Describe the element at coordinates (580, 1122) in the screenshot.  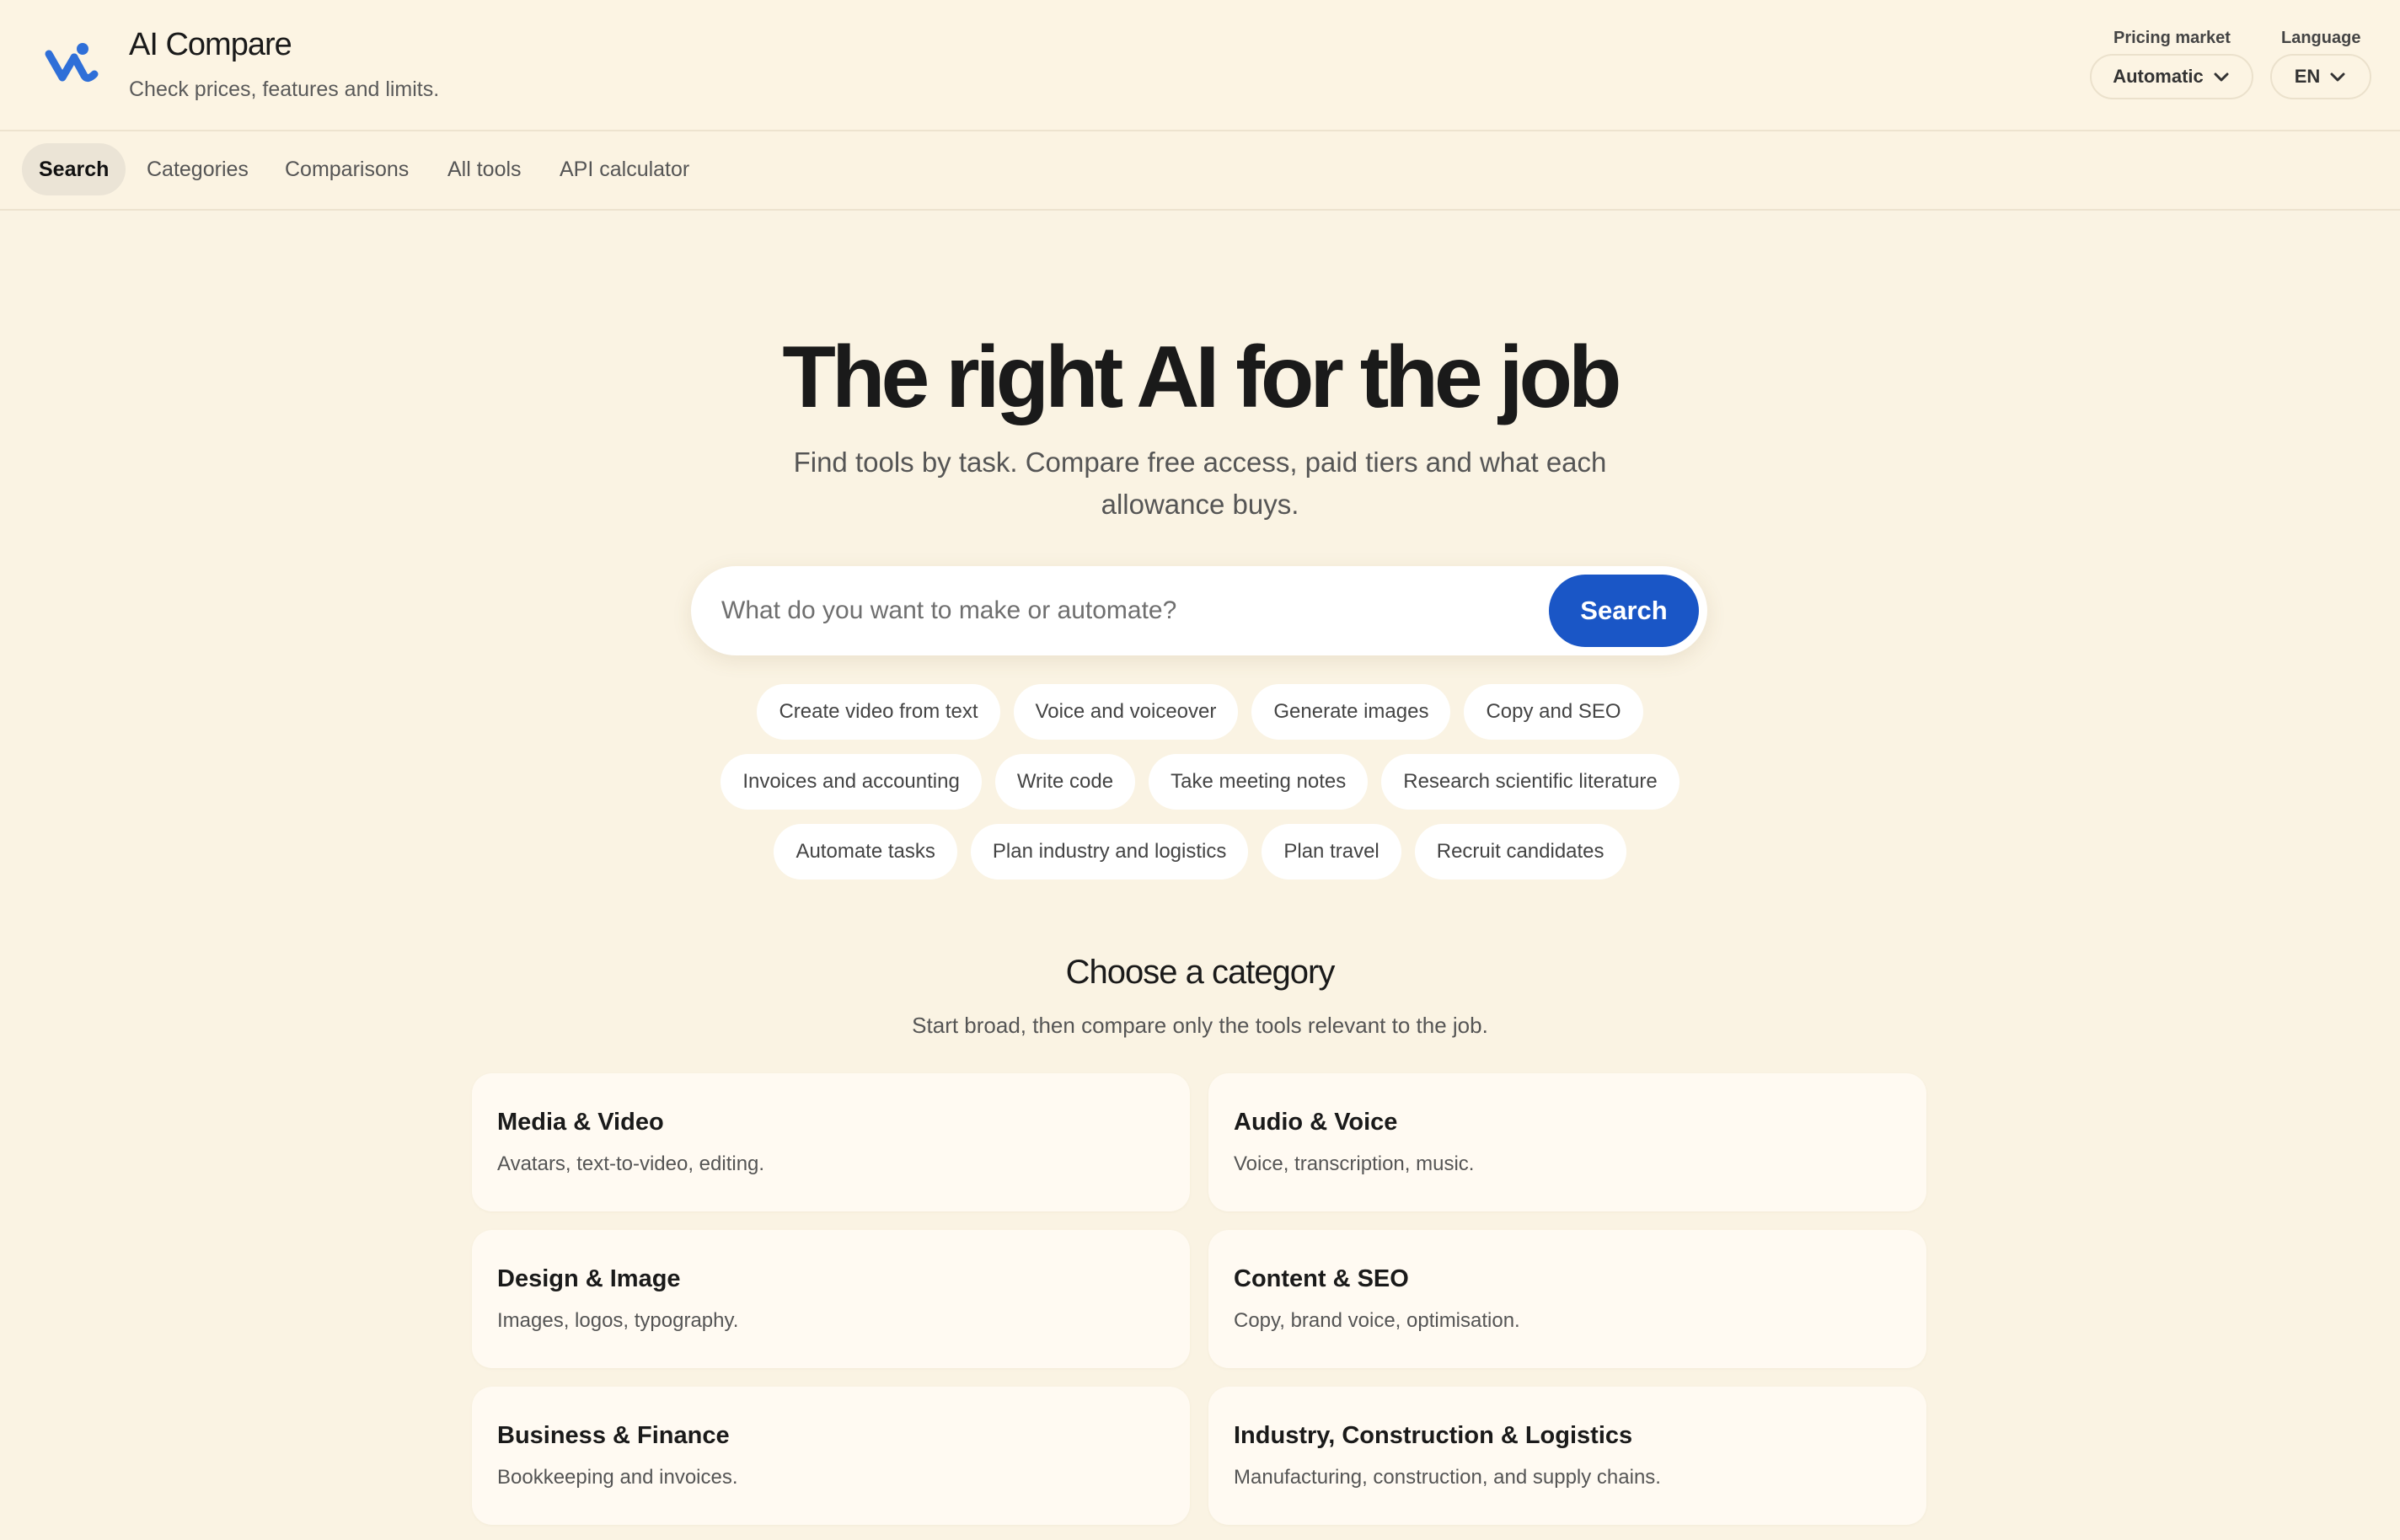
I see `category-name: Media & Video` at that location.